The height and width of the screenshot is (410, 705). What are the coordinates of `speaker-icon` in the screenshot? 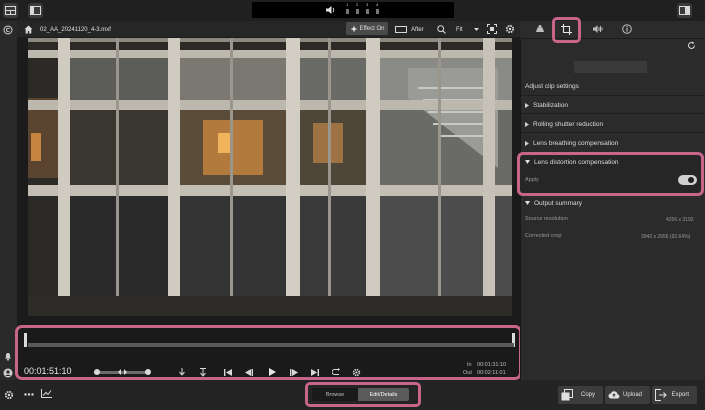 It's located at (330, 10).